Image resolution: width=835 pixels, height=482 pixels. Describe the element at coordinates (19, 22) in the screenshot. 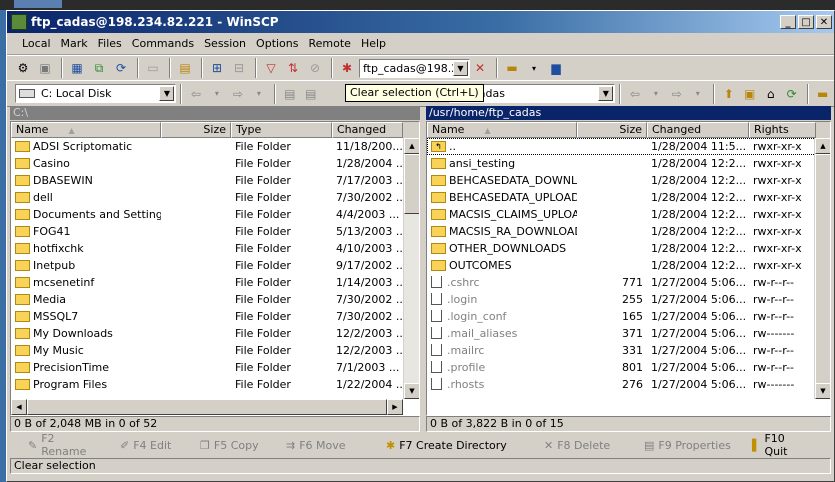

I see `winscp-app-icon` at that location.